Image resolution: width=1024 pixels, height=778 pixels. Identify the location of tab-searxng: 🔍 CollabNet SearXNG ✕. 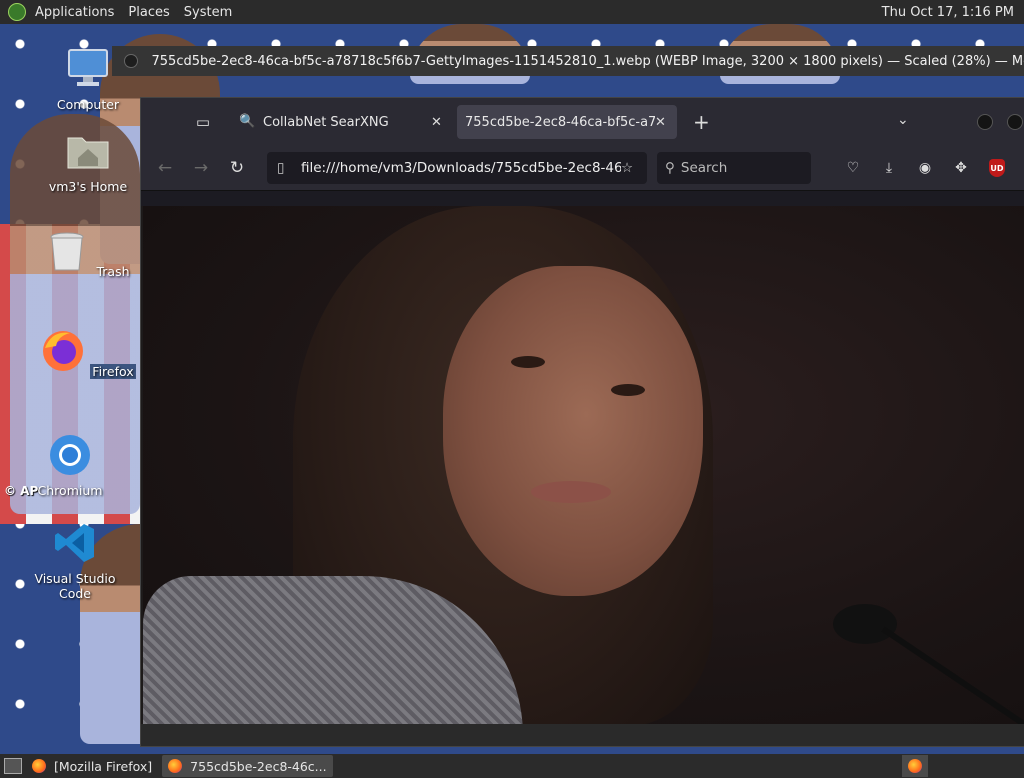
(342, 122).